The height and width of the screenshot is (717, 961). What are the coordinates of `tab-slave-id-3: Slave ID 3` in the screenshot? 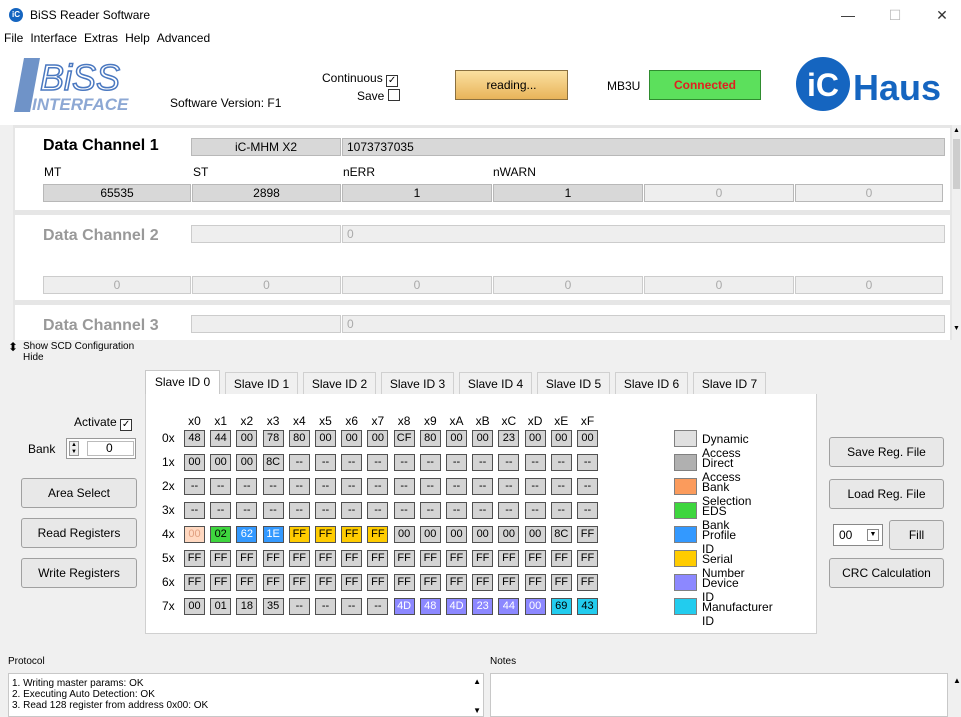 It's located at (417, 383).